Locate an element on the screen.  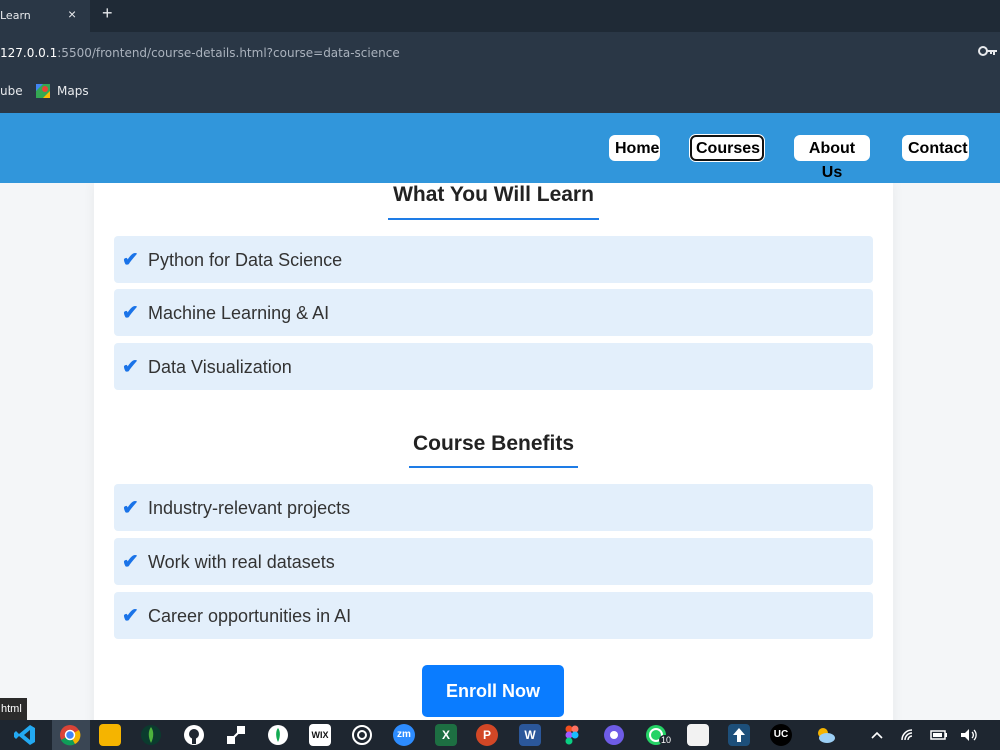
browser-tab-bar: Learn × + is located at coordinates (500, 16).